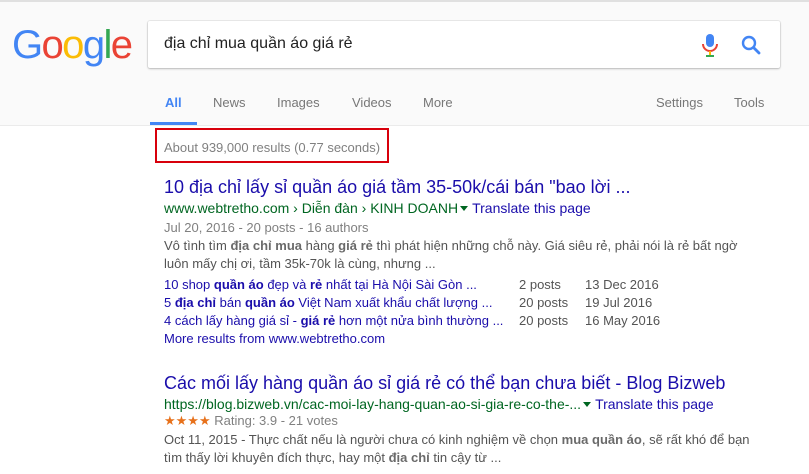  Describe the element at coordinates (187, 420) in the screenshot. I see `star-rating-icon: ★★★★` at that location.